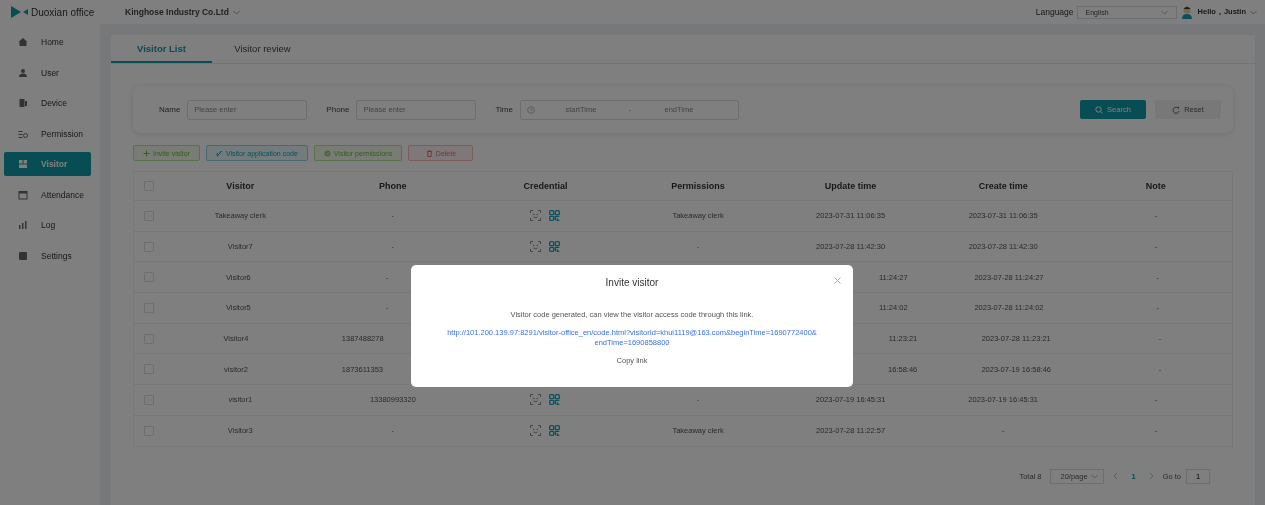 The height and width of the screenshot is (505, 1265). I want to click on previous-page-icon, so click(1116, 476).